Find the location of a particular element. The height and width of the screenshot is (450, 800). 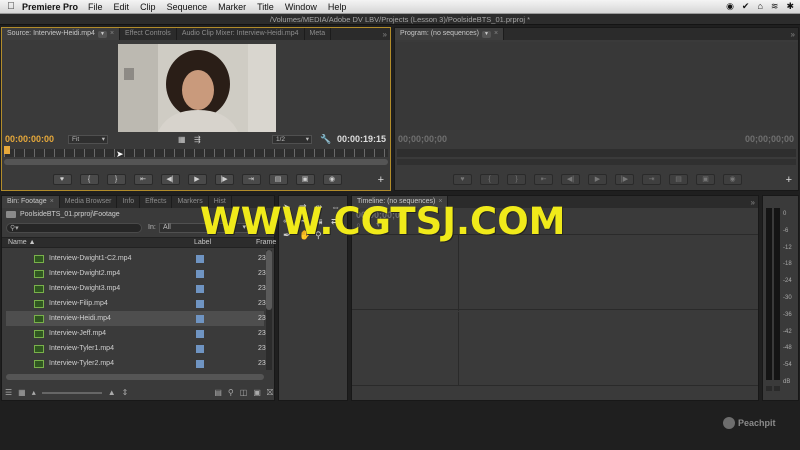

trash-icon: ⛝ is located at coordinates (270, 393).